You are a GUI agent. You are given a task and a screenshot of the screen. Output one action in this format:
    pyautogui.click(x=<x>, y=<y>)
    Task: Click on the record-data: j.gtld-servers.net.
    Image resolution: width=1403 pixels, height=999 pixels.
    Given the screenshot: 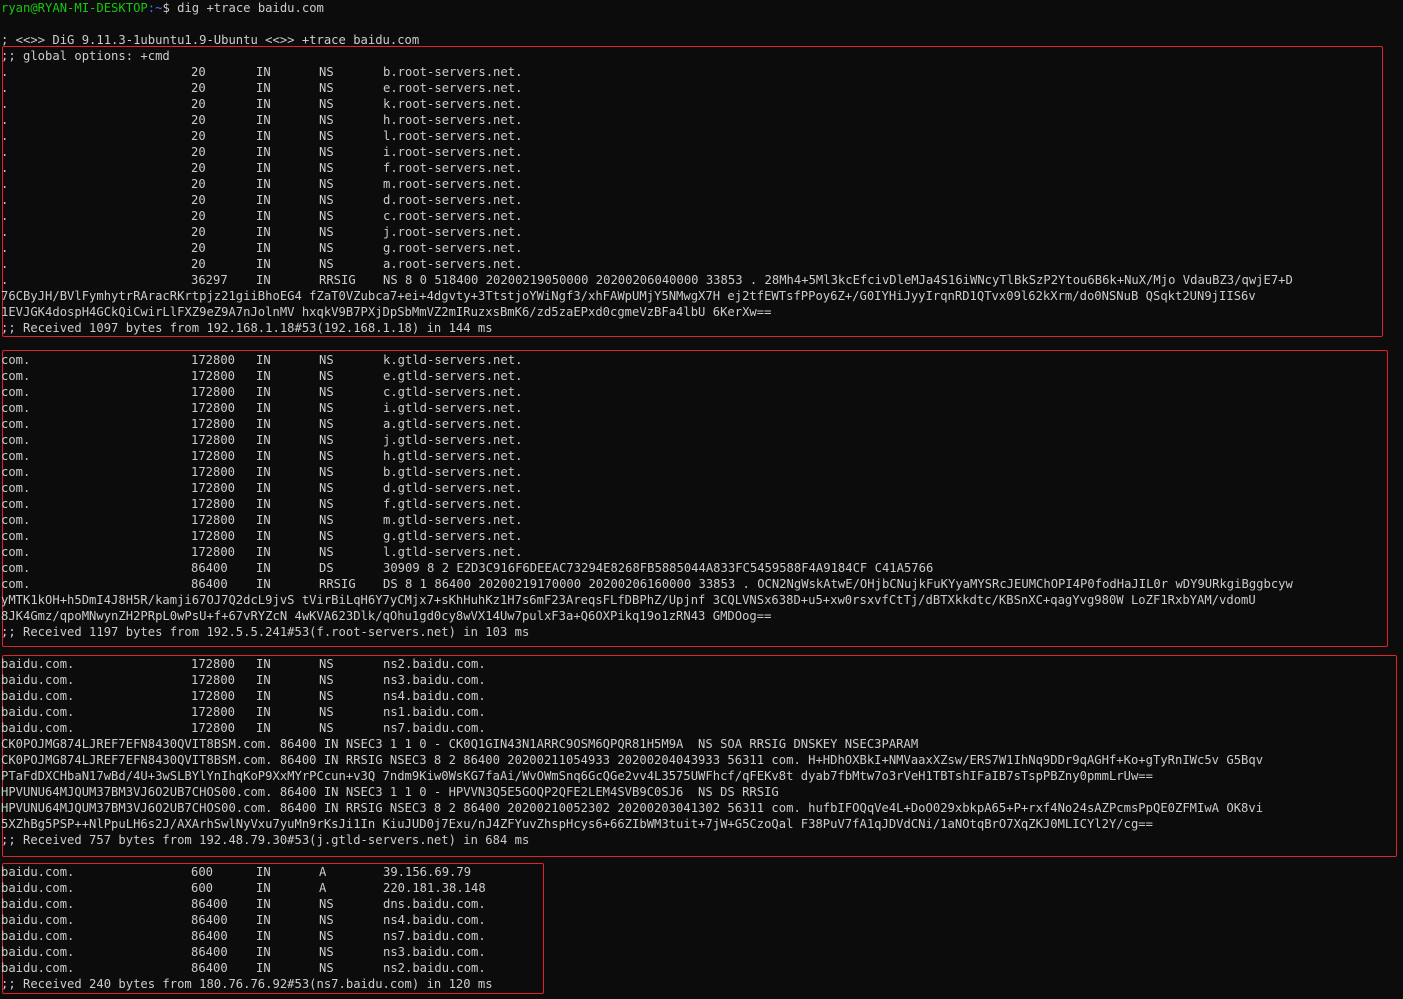 What is the action you would take?
    pyautogui.click(x=453, y=440)
    